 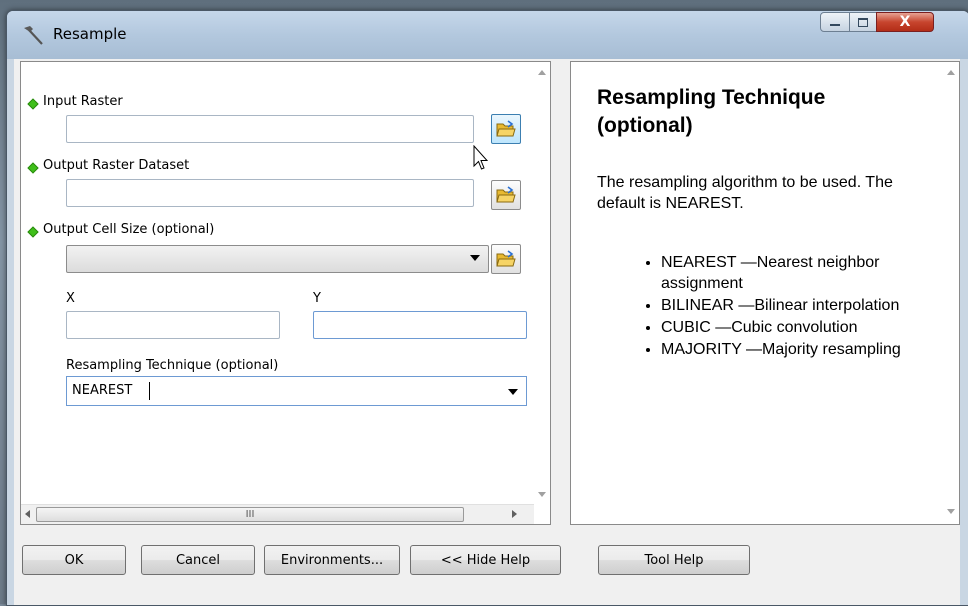 What do you see at coordinates (835, 22) in the screenshot?
I see `minimize-button` at bounding box center [835, 22].